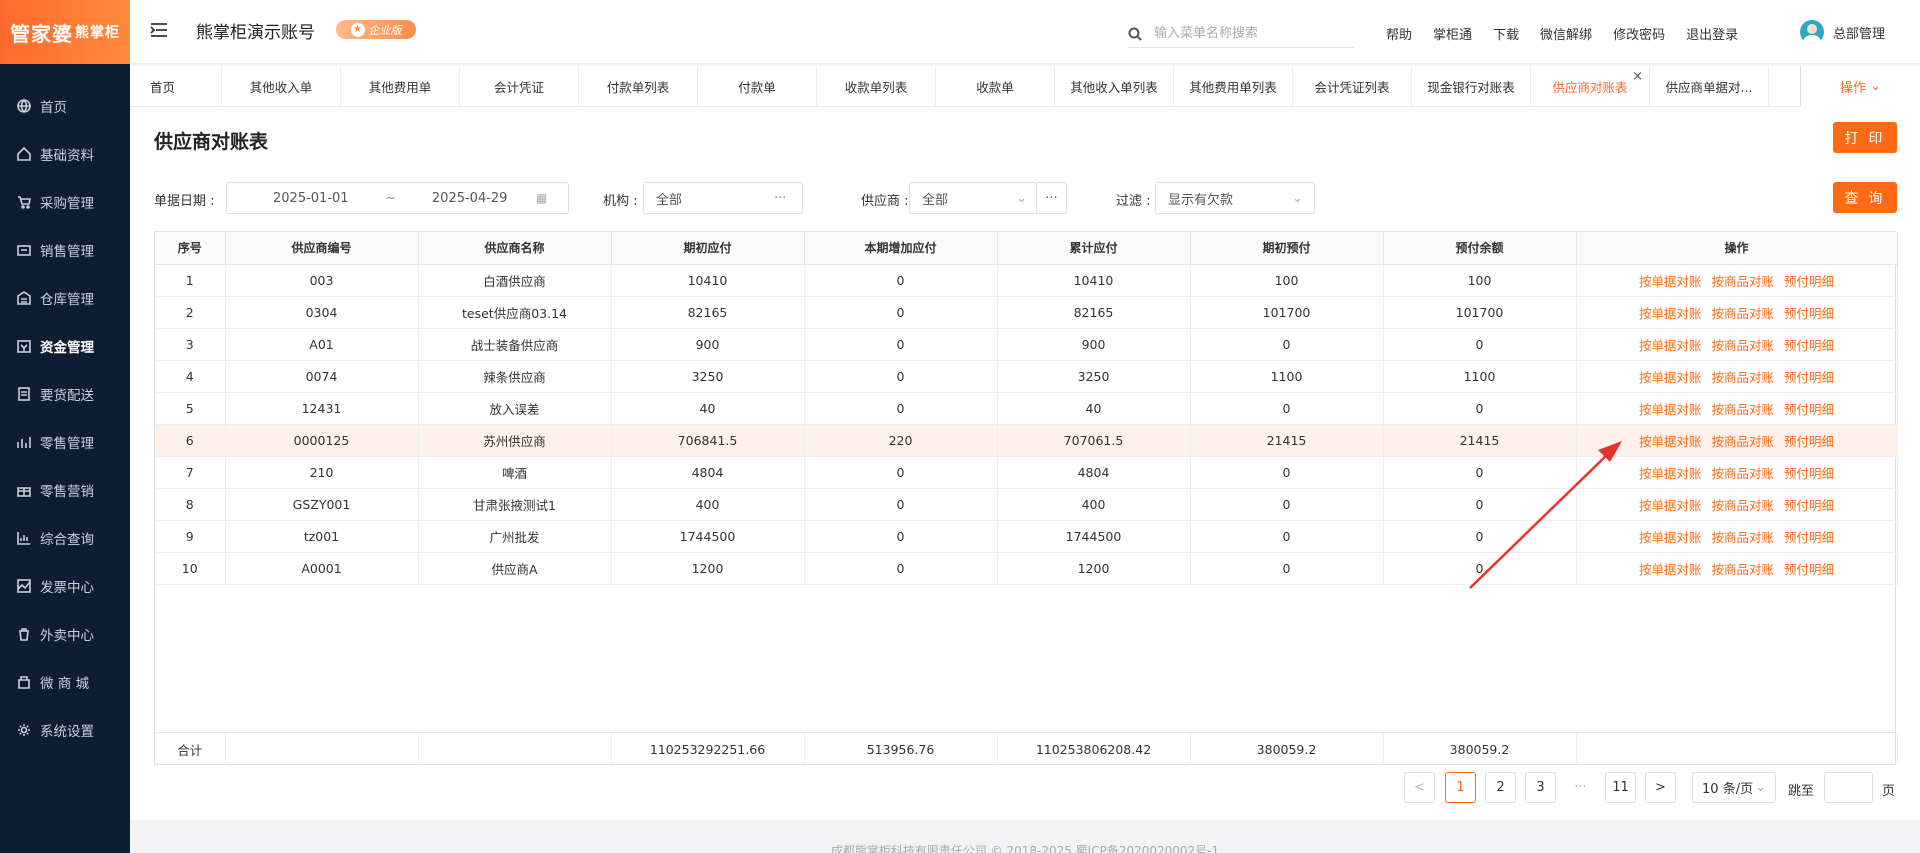 The height and width of the screenshot is (853, 1920). What do you see at coordinates (176, 86) in the screenshot?
I see `tab-1: 首页` at bounding box center [176, 86].